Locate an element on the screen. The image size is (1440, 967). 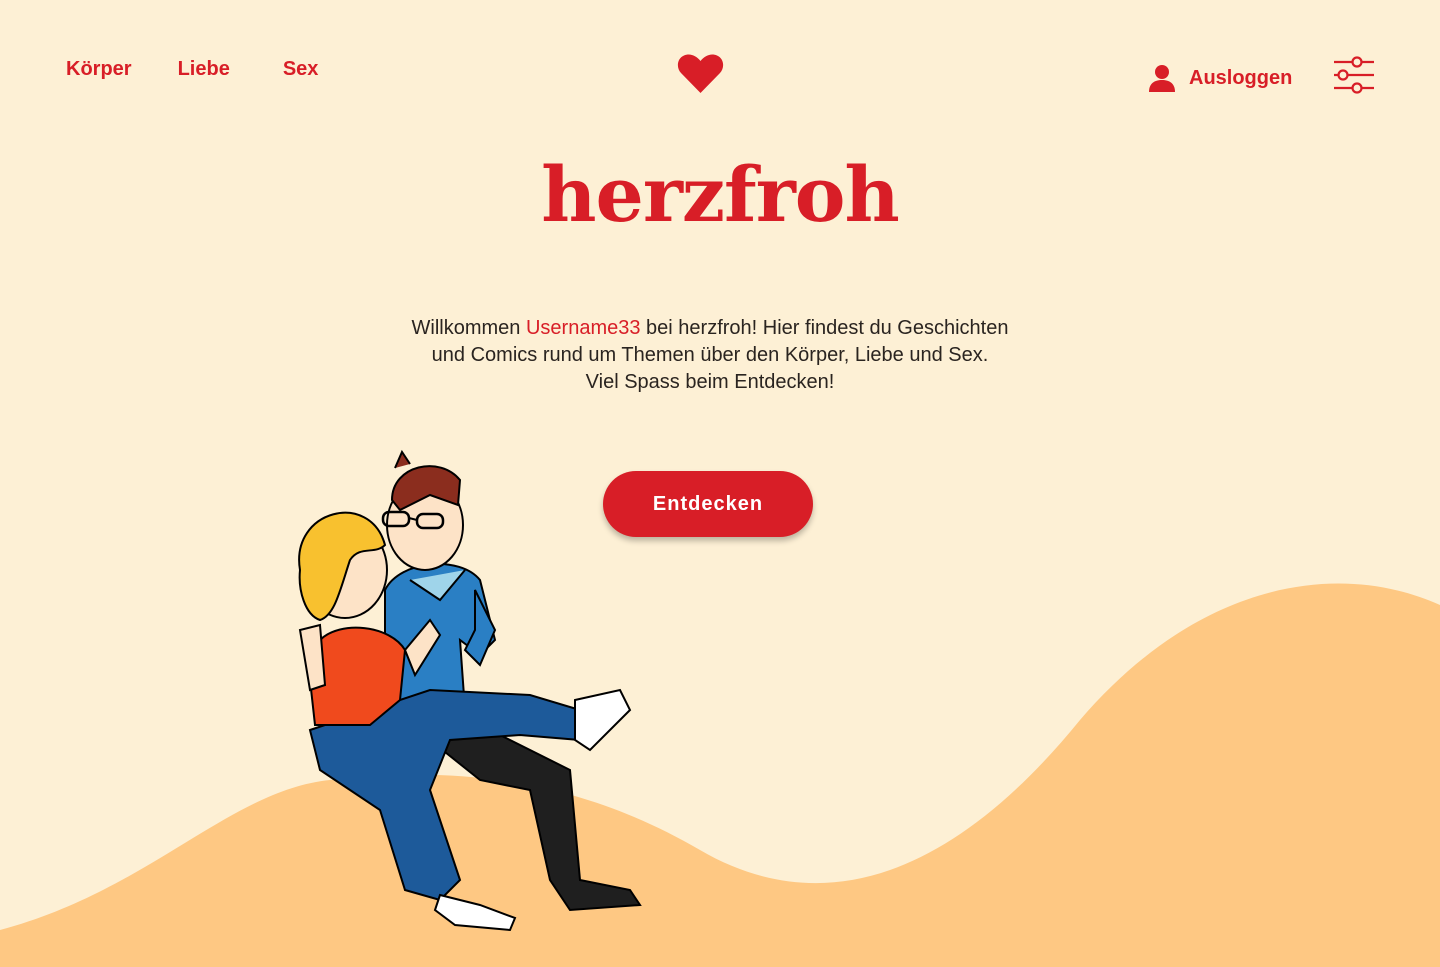
user-icon is located at coordinates (1162, 78).